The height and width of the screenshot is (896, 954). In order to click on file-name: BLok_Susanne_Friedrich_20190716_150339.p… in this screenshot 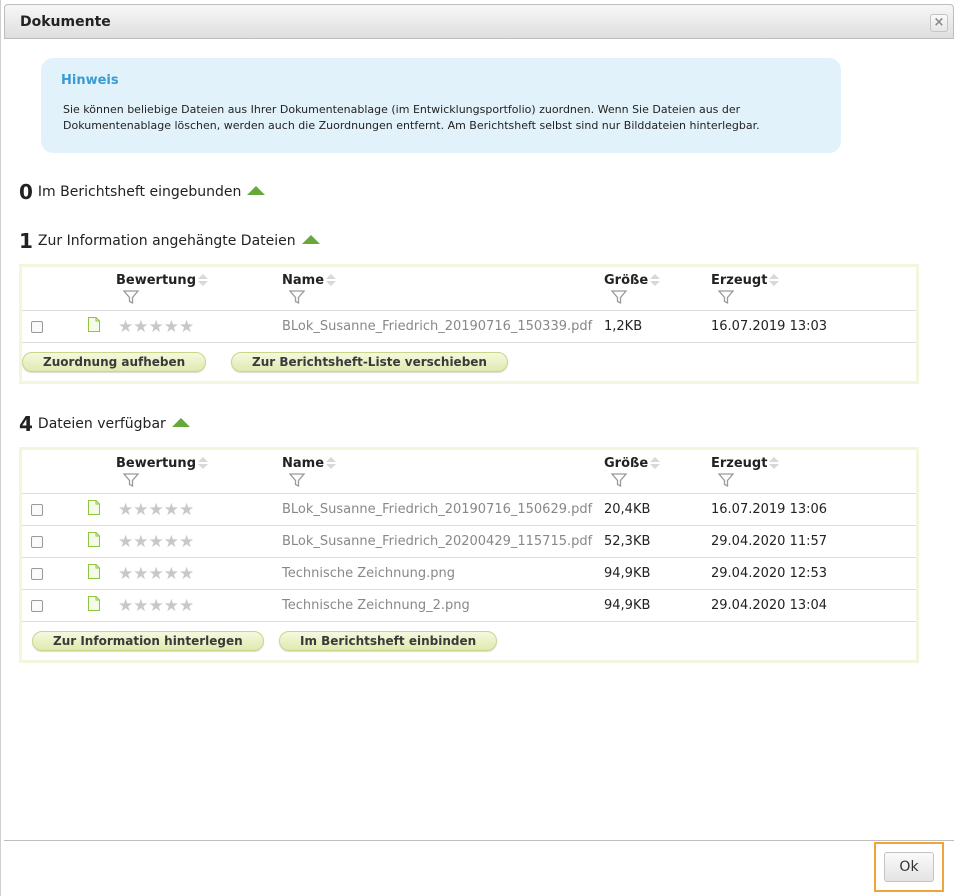, I will do `click(437, 326)`.